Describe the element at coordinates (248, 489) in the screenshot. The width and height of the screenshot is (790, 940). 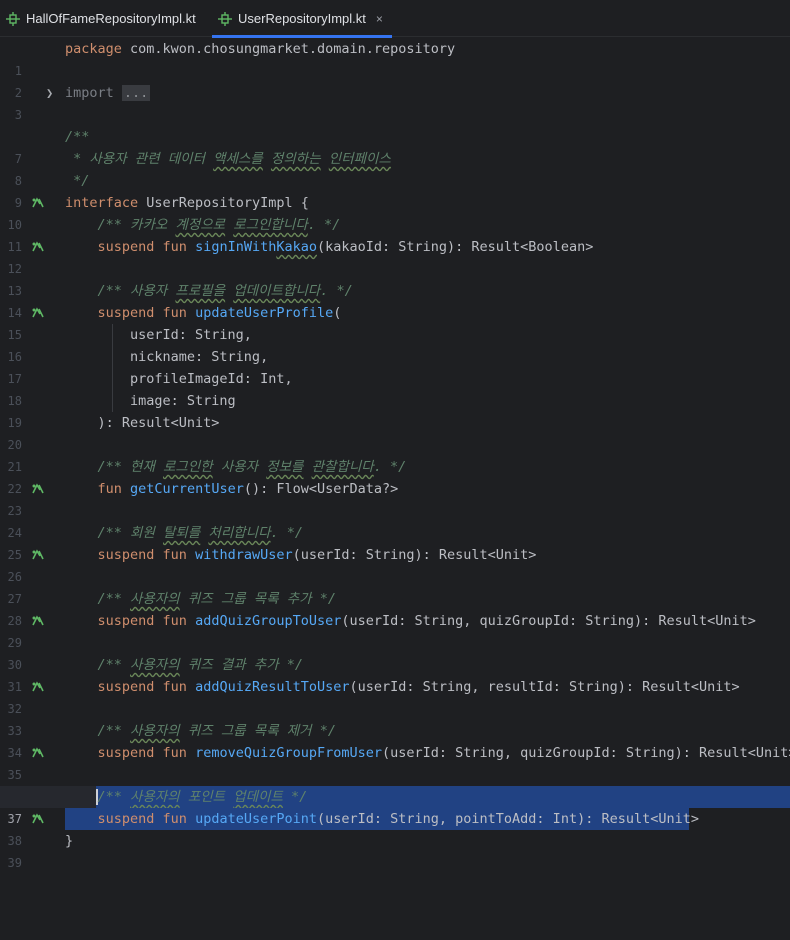
I see `code-text: fun getCurrentUser(): Flow<UserData?>` at that location.